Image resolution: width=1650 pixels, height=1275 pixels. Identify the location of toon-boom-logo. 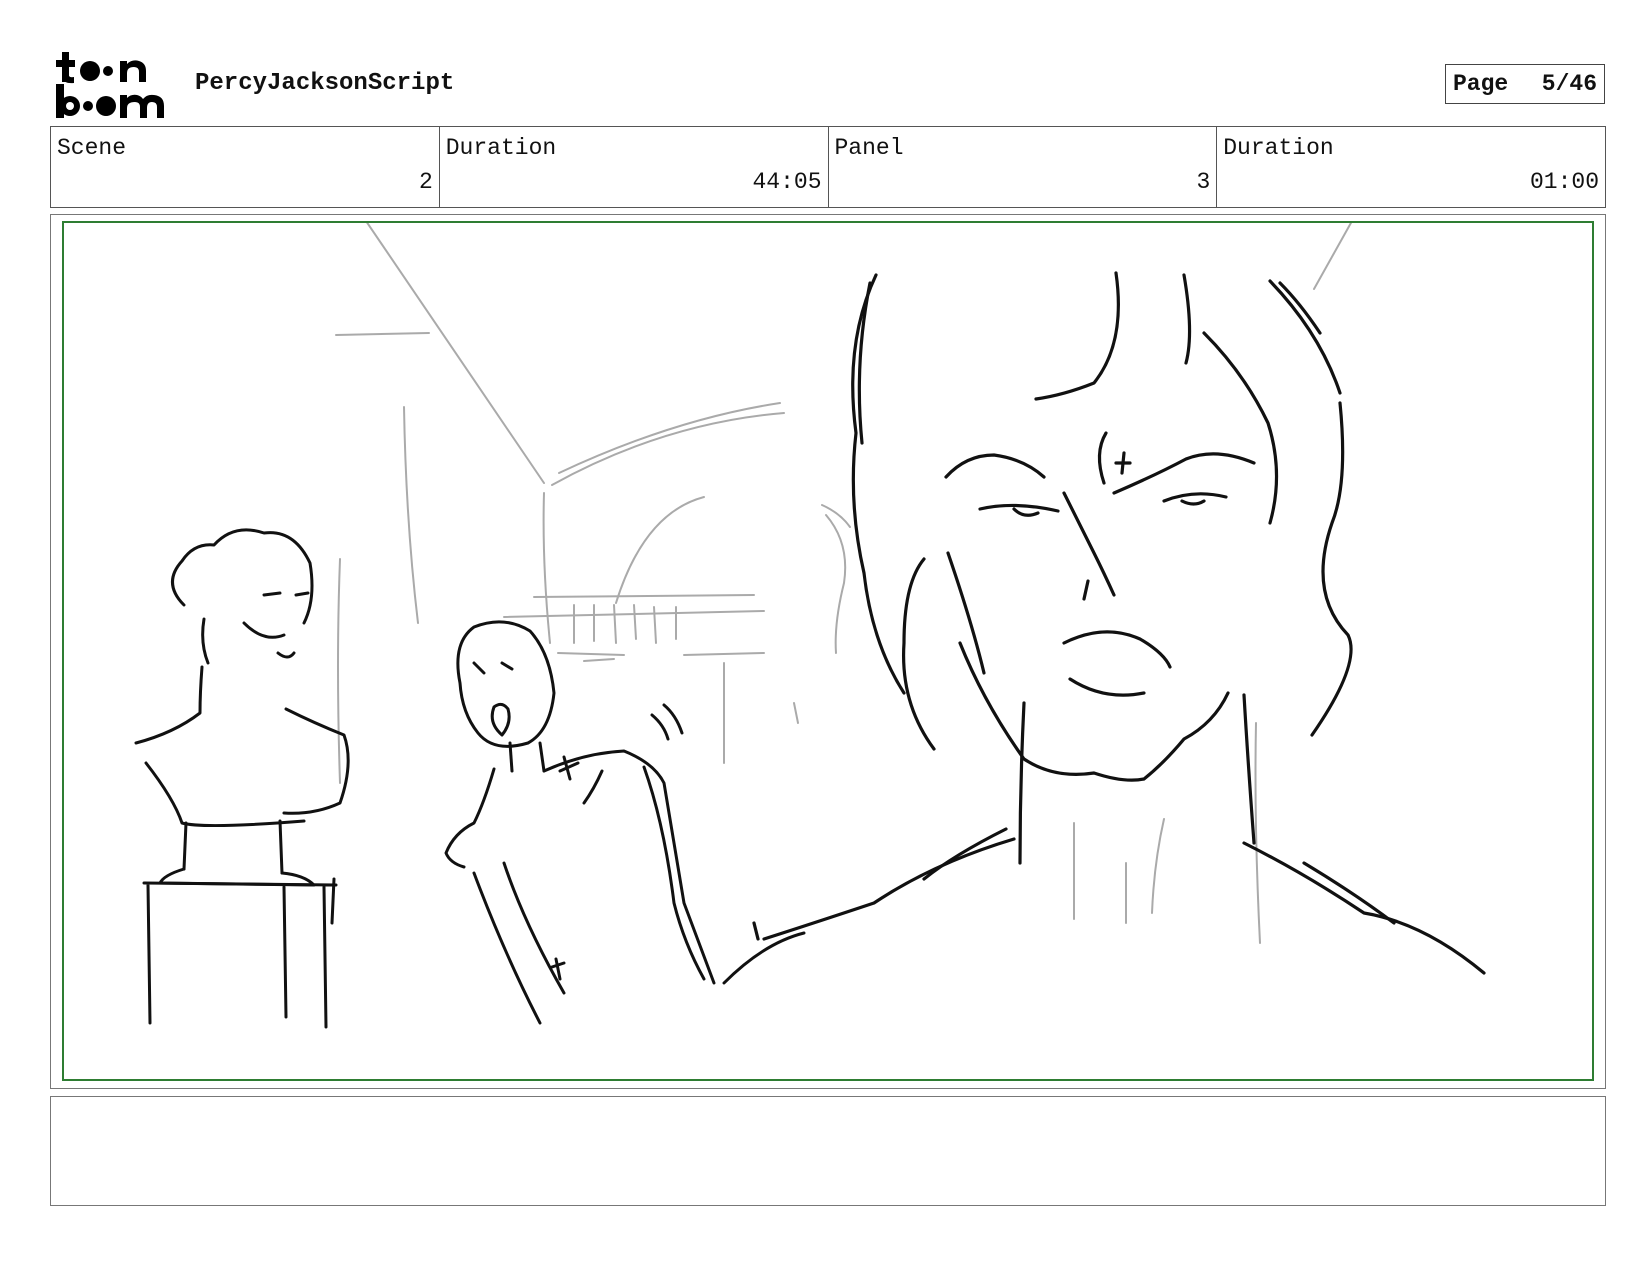
(113, 85).